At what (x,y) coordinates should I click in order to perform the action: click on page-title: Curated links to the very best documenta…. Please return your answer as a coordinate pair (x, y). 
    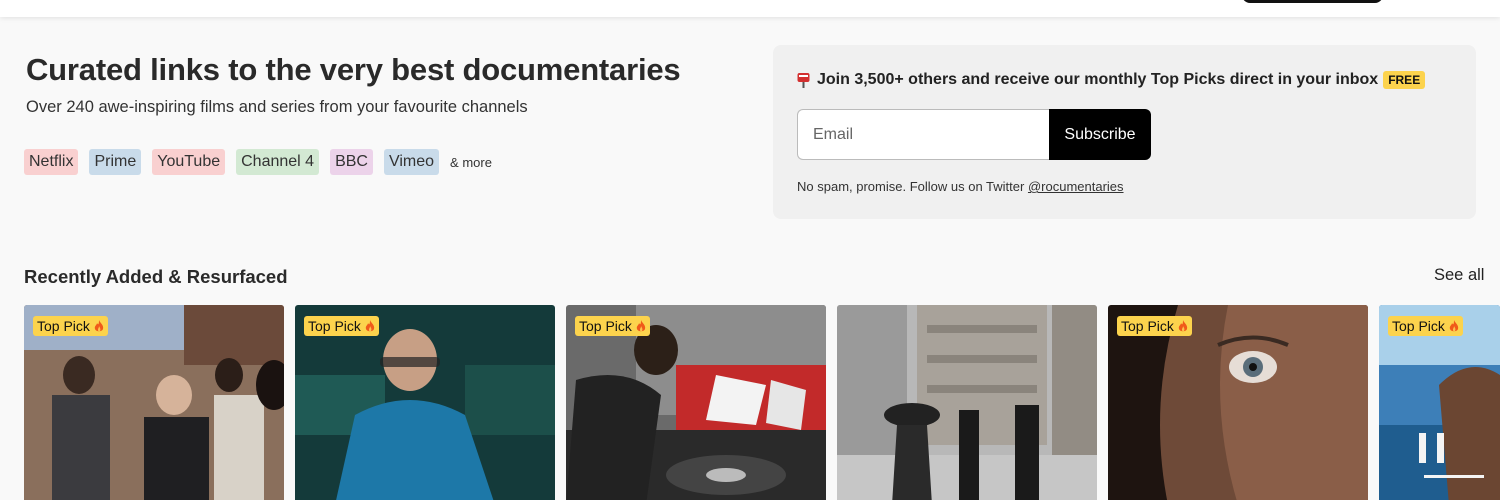
    Looking at the image, I should click on (353, 69).